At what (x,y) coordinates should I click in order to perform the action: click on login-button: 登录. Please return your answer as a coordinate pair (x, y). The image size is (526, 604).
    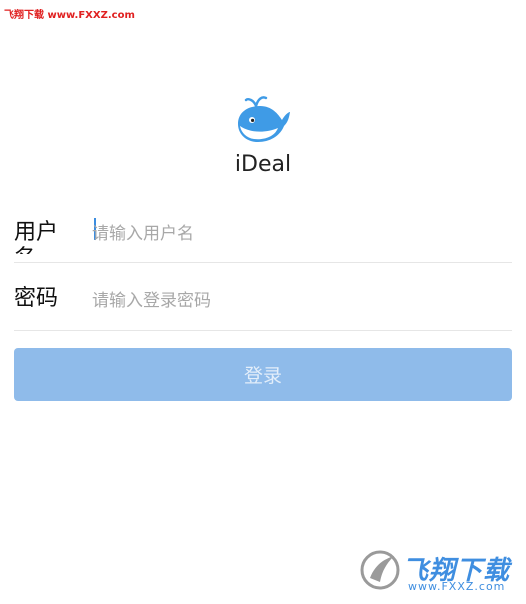
    Looking at the image, I should click on (263, 374).